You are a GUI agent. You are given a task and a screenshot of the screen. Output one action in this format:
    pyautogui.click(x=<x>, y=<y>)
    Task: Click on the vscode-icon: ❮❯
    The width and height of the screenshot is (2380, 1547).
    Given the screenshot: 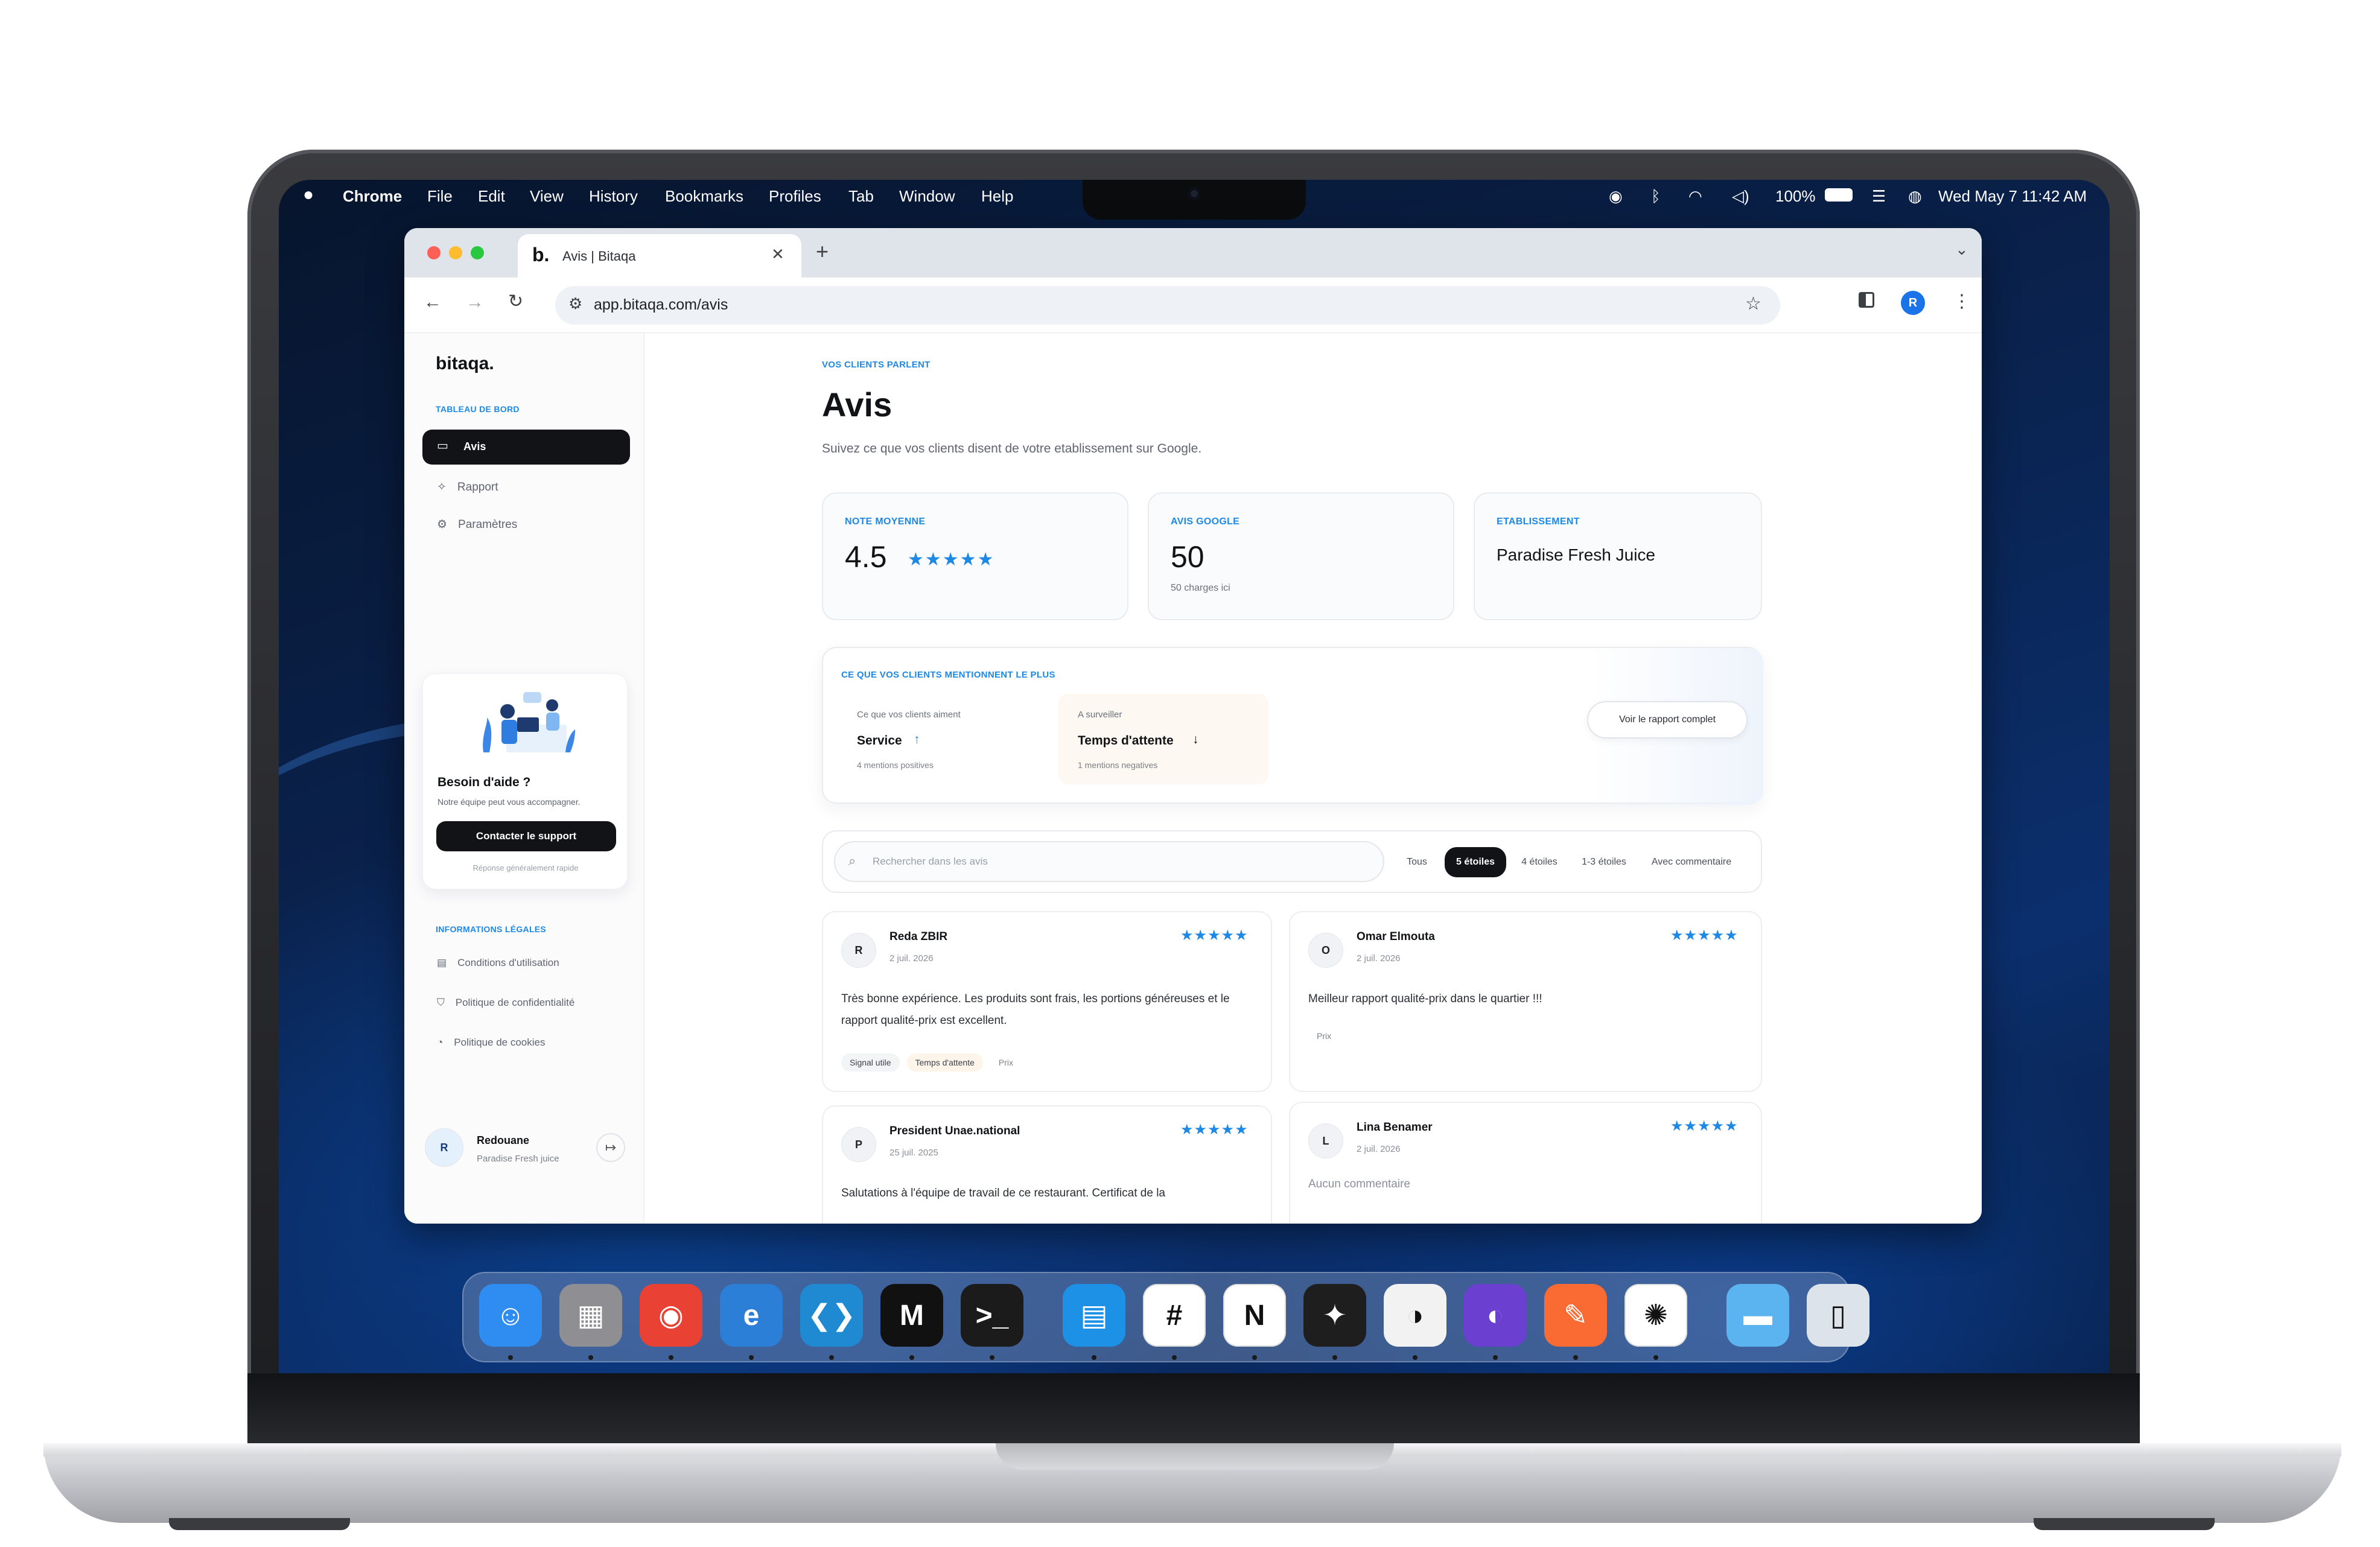 What is the action you would take?
    pyautogui.click(x=831, y=1316)
    